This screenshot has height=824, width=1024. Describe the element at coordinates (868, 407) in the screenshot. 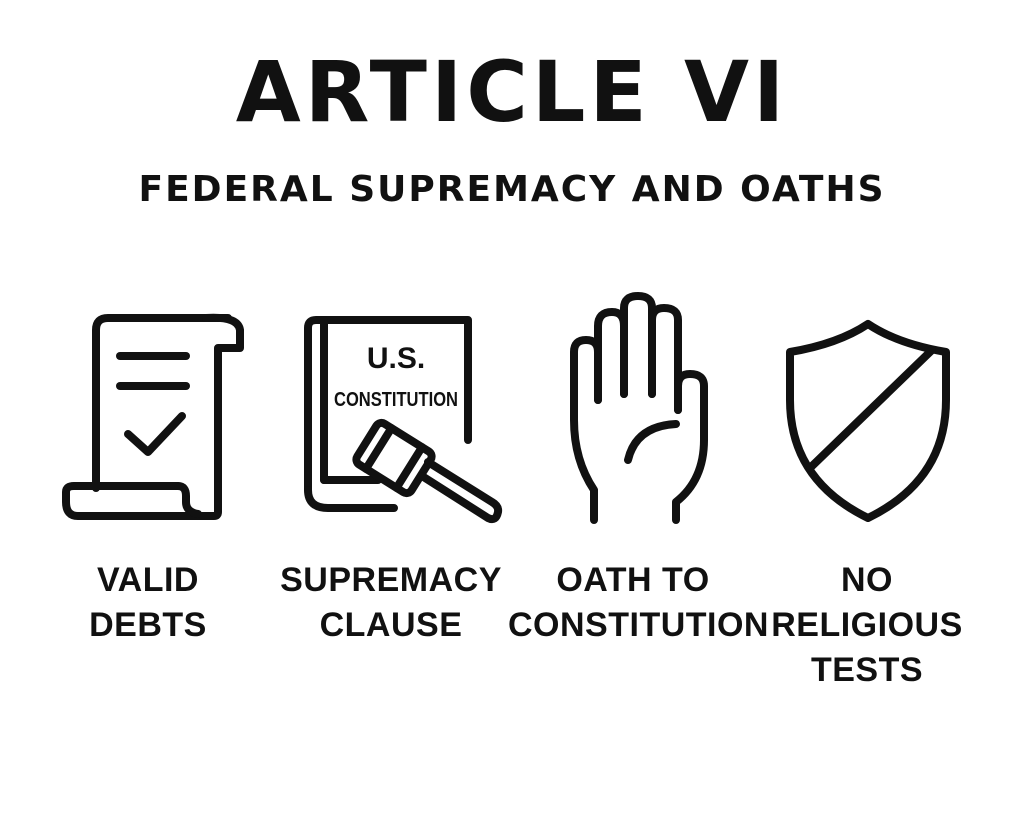

I see `shield-icon` at that location.